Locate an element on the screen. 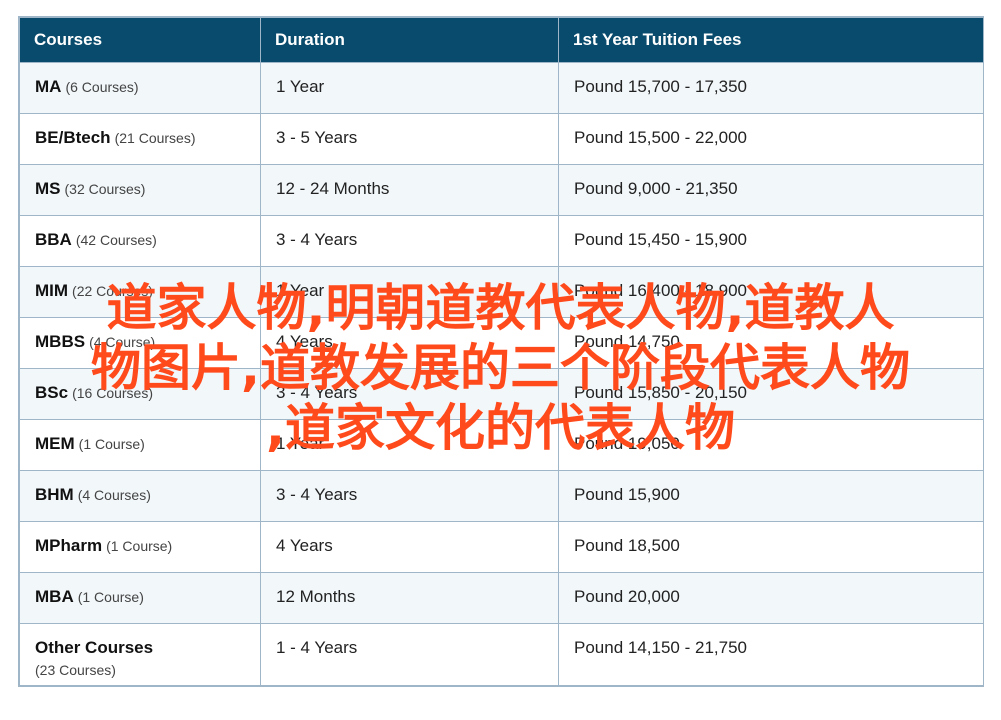  course-cell: MEM (1 Course) is located at coordinates (140, 445).